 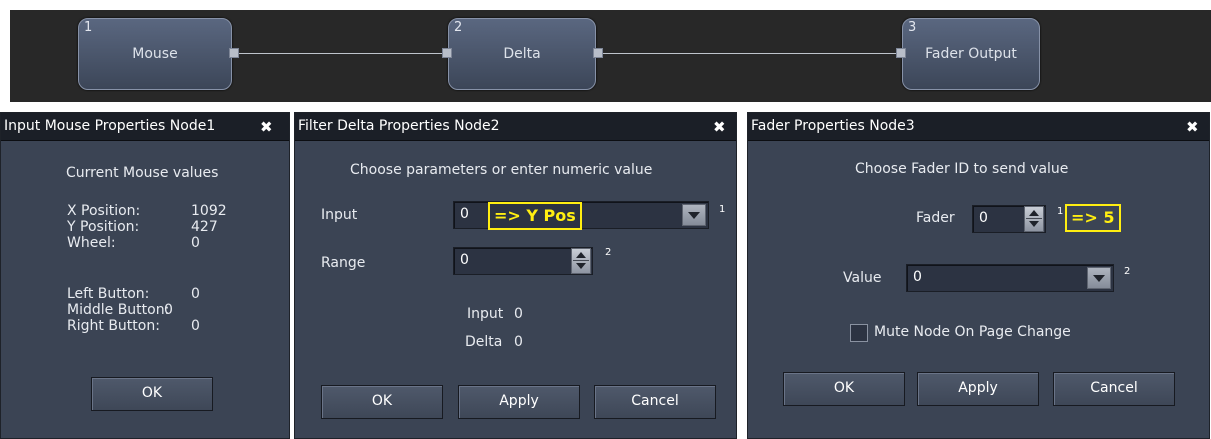 What do you see at coordinates (343, 263) in the screenshot?
I see `range-label: Range` at bounding box center [343, 263].